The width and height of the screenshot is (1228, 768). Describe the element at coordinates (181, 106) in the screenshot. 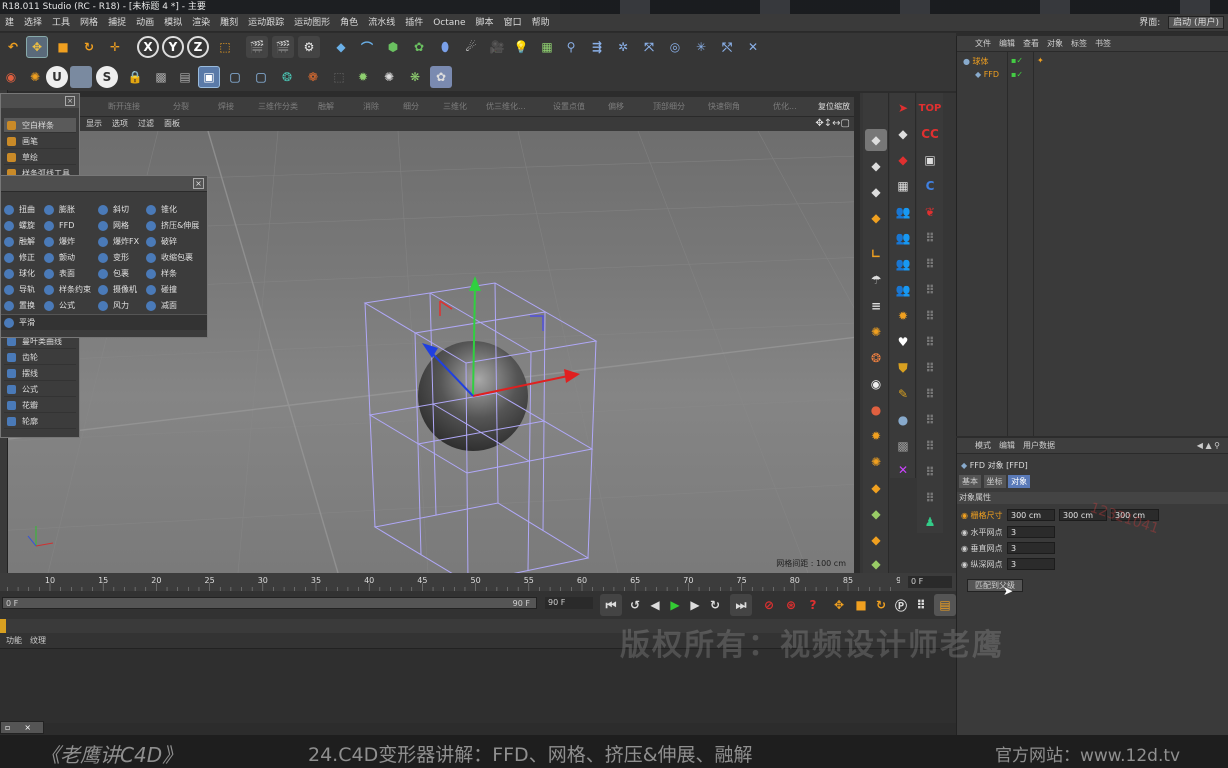

I see `command-tab: 分裂` at that location.